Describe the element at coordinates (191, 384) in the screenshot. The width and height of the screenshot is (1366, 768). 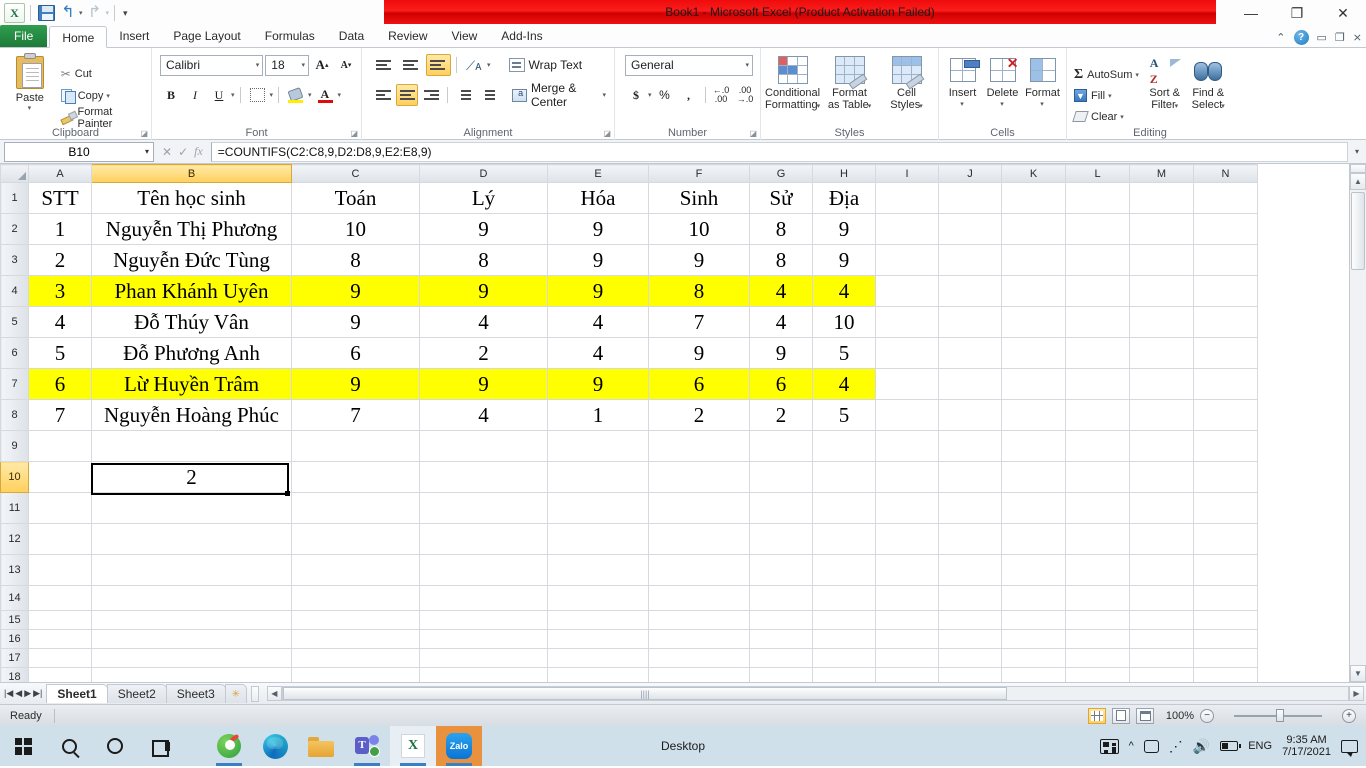
I see `cell-b7: Lừ Huyền Trâm` at that location.